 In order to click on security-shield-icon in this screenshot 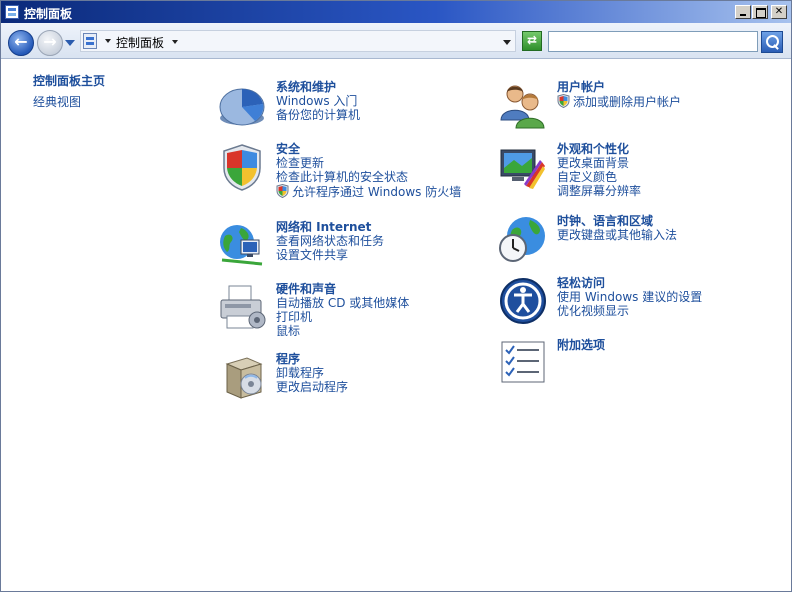, I will do `click(242, 167)`.